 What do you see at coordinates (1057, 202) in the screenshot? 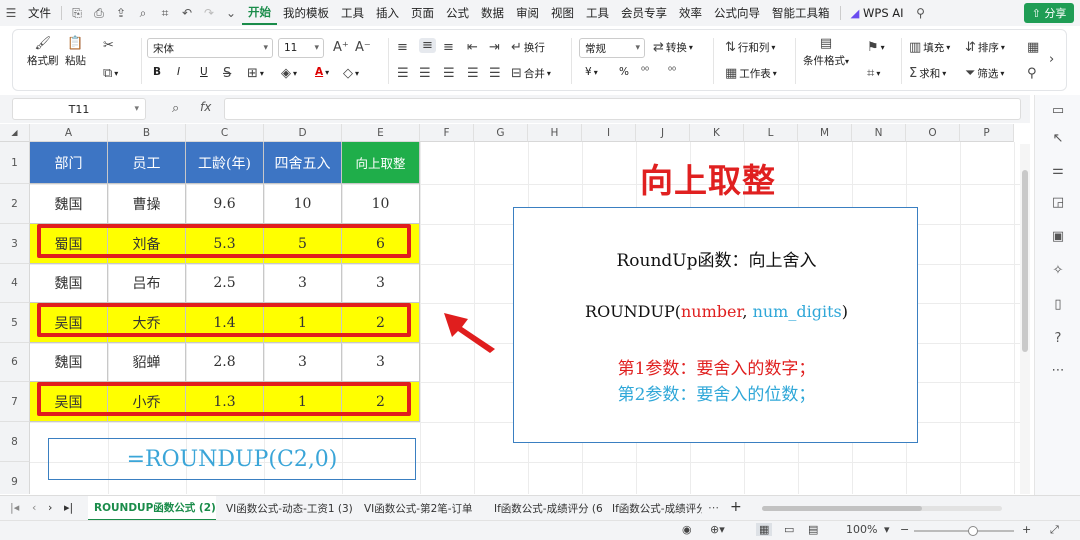
I see `shape-icon: ◲` at bounding box center [1057, 202].